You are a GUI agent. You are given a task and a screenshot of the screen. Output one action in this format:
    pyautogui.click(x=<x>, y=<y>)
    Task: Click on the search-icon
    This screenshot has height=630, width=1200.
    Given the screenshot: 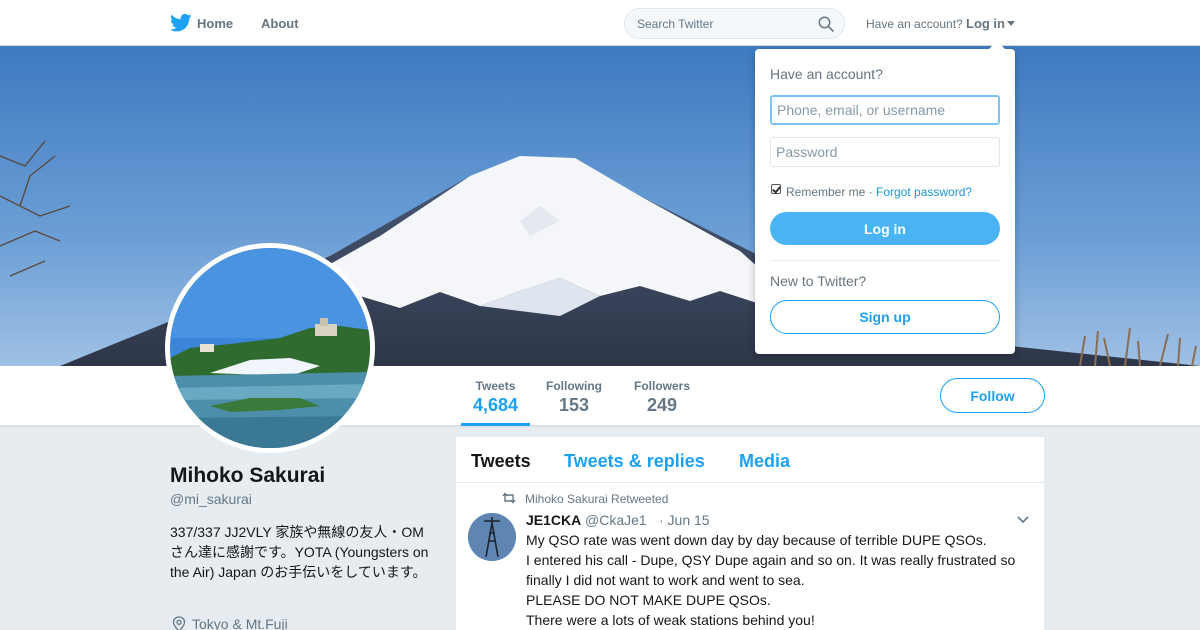 What is the action you would take?
    pyautogui.click(x=826, y=24)
    